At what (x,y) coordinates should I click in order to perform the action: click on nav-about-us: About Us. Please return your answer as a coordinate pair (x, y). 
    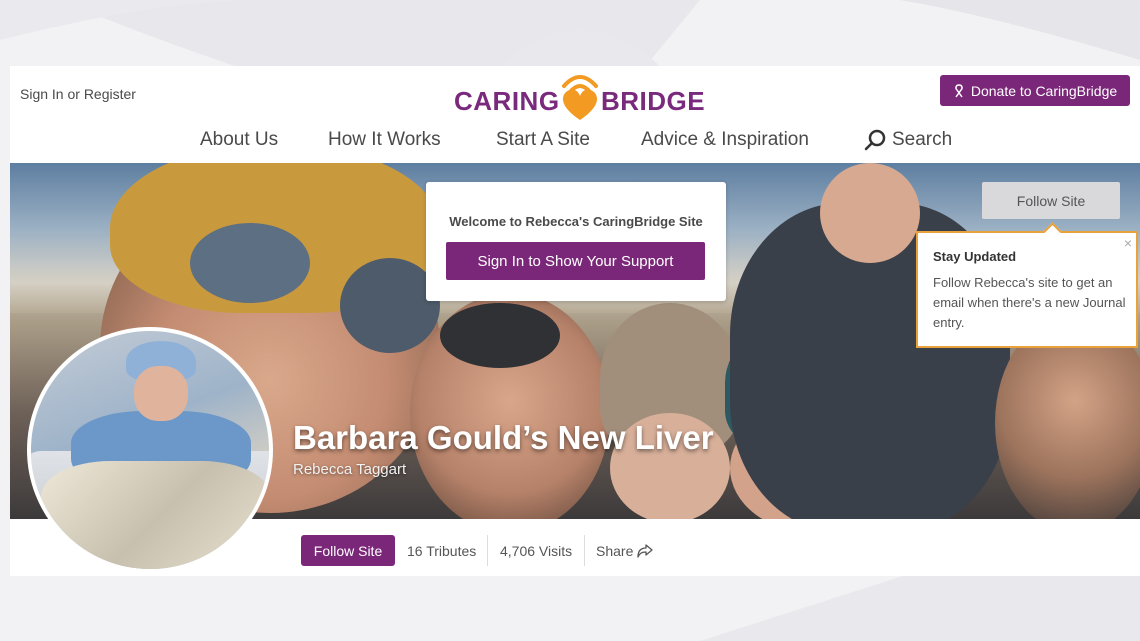
    Looking at the image, I should click on (239, 140).